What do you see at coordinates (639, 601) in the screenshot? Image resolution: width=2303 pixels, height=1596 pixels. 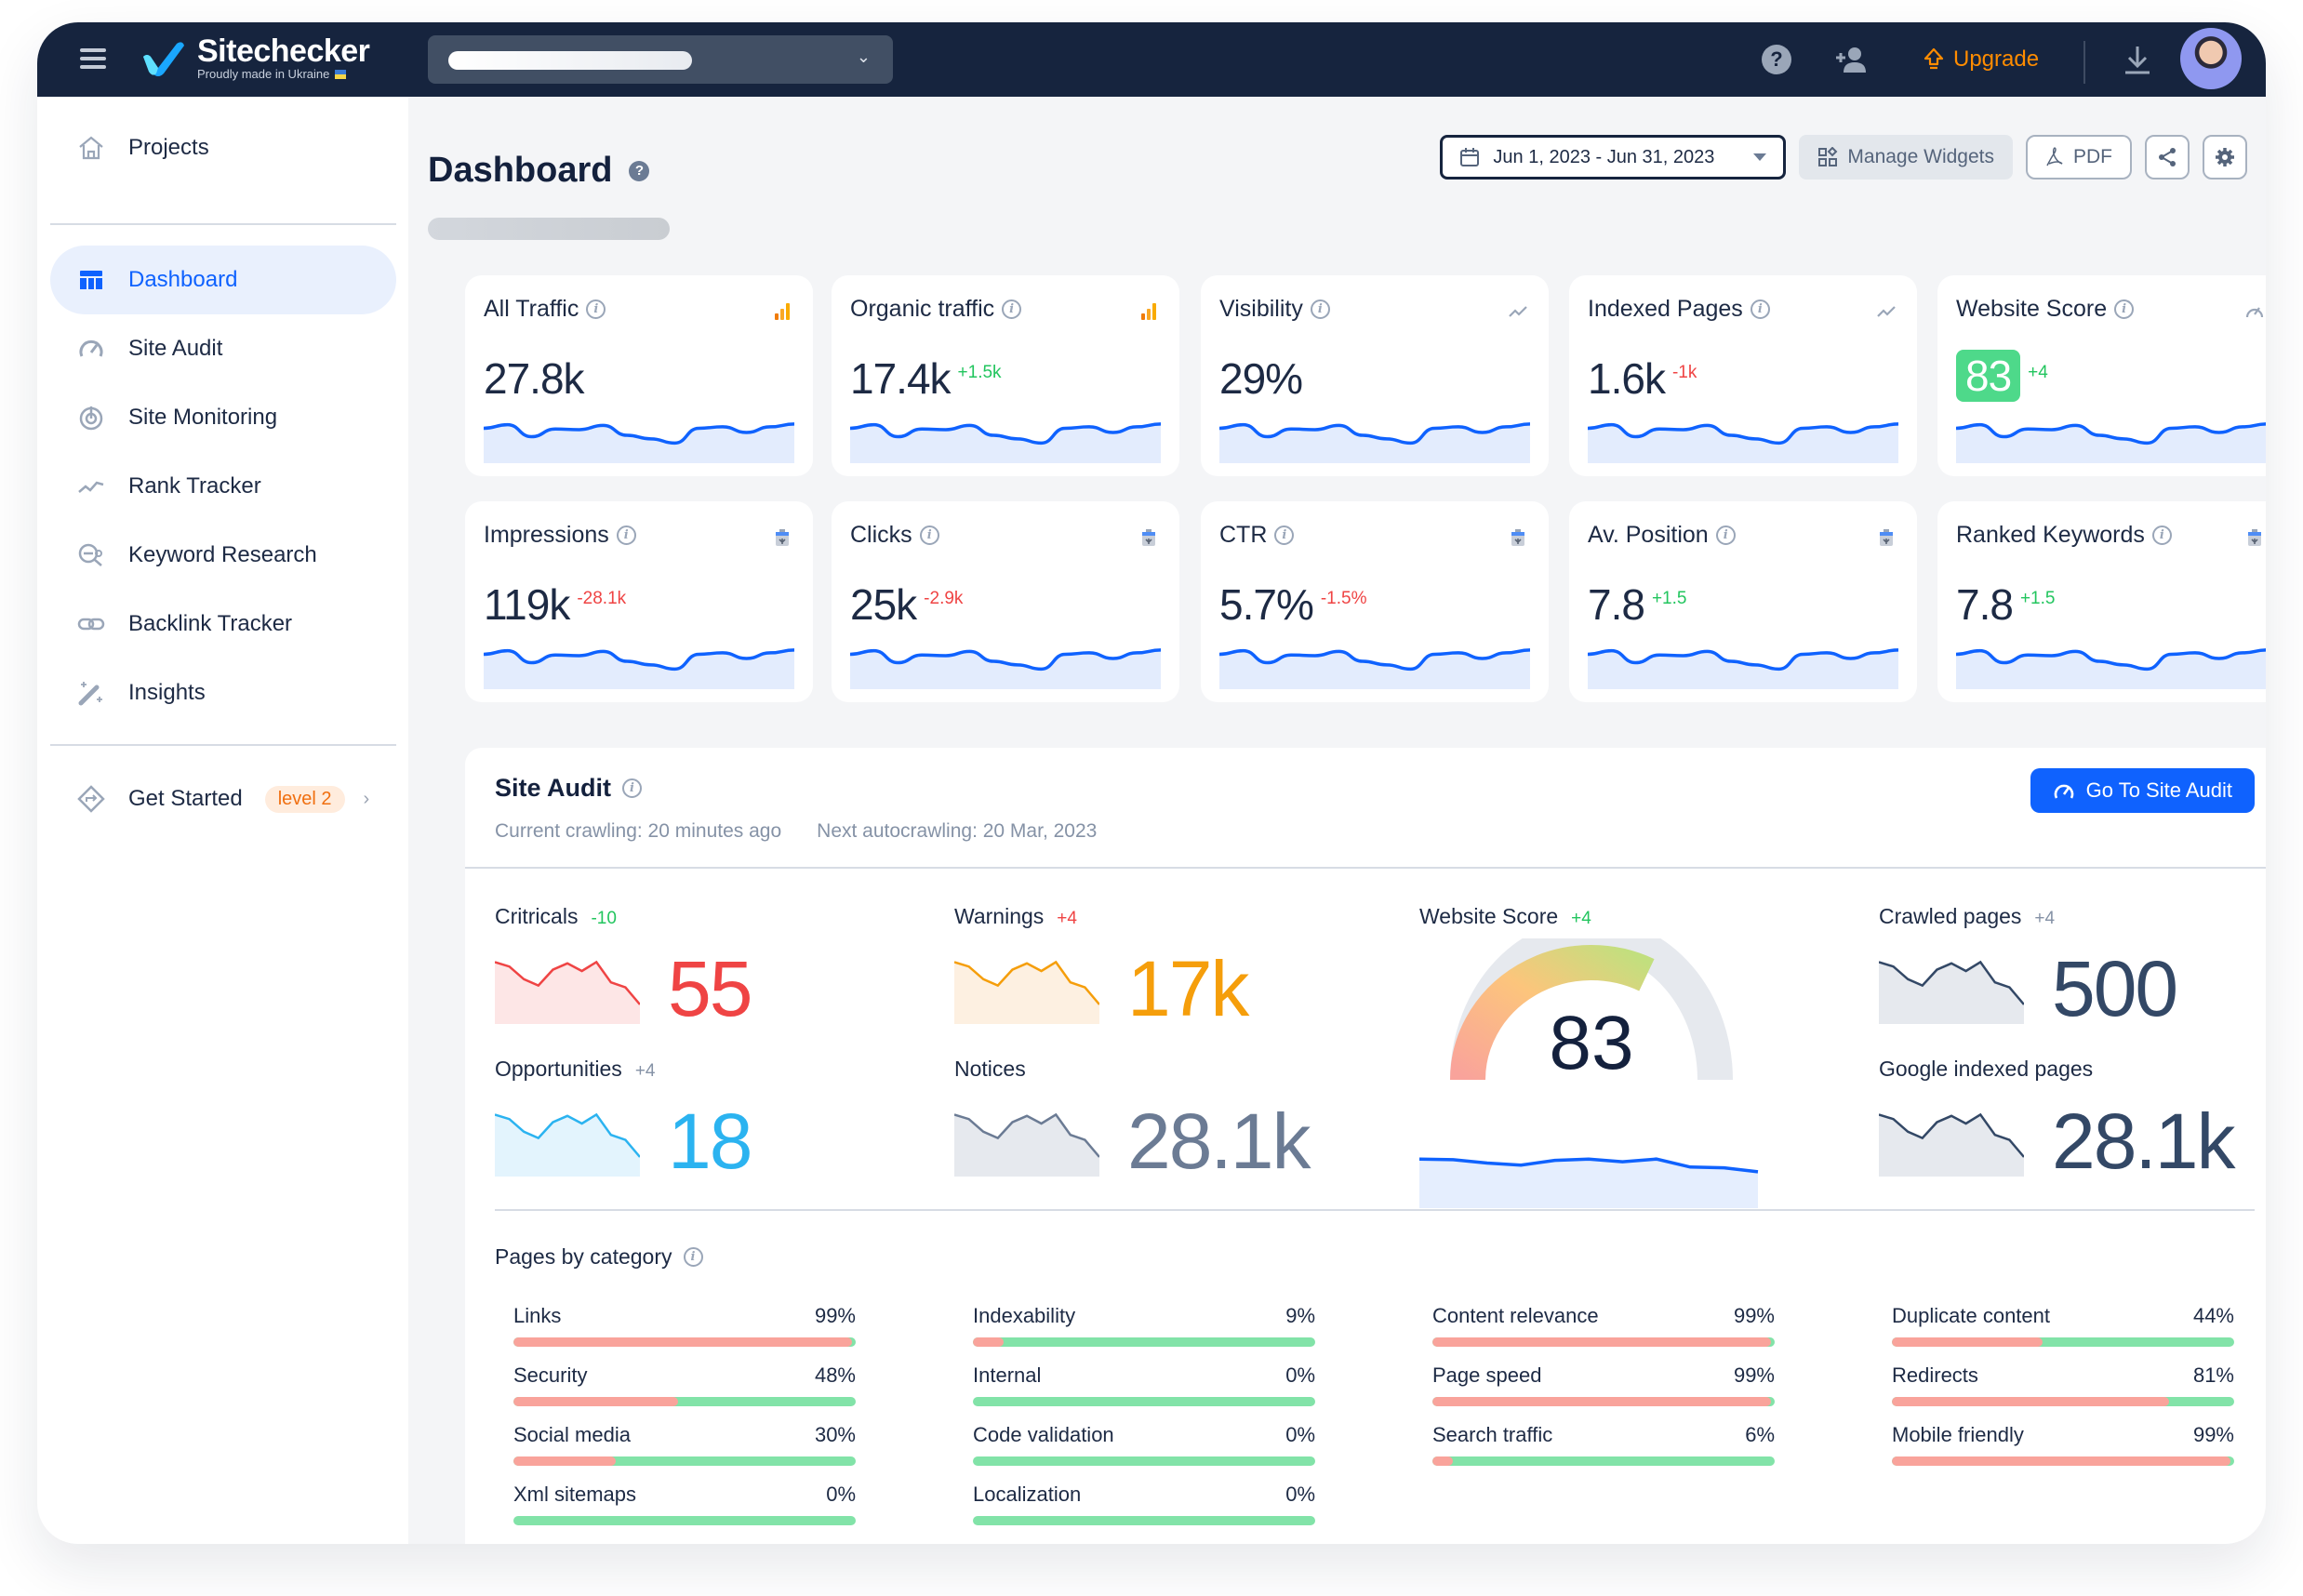 I see `metric-card: Impressions i 119k -28.1k` at bounding box center [639, 601].